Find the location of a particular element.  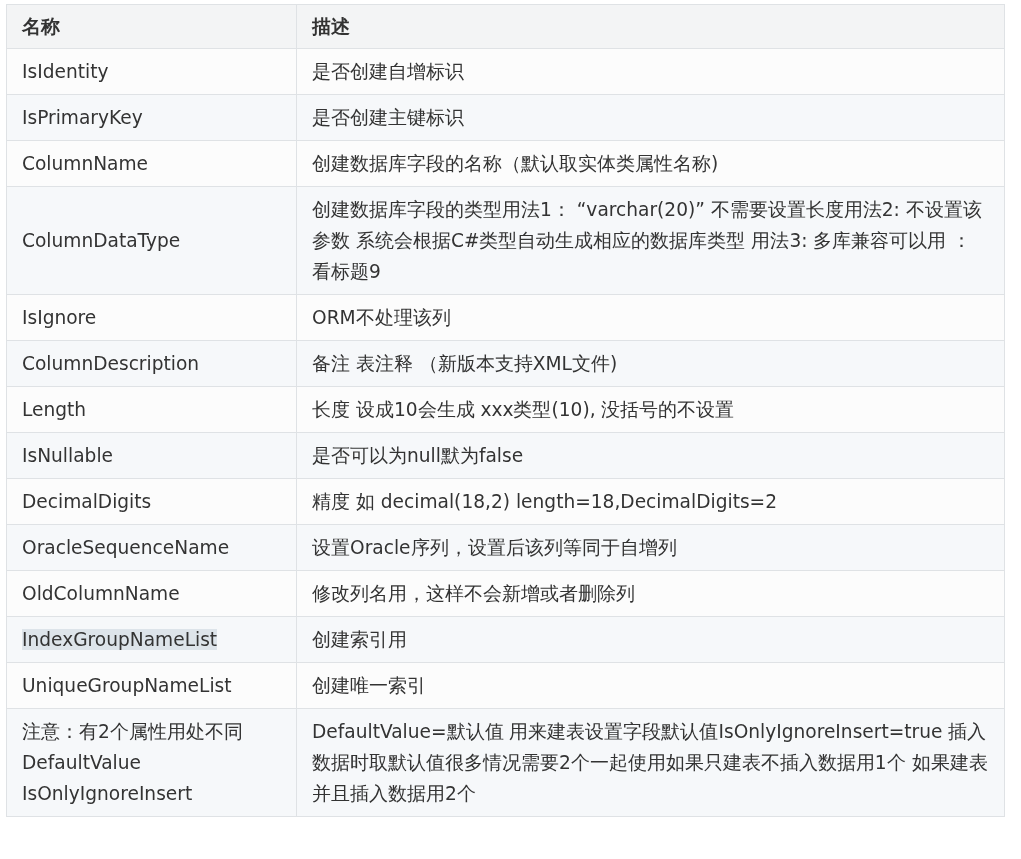

table-cell: 设置Oracle序列，设置后该列等同于自增列 is located at coordinates (650, 547).